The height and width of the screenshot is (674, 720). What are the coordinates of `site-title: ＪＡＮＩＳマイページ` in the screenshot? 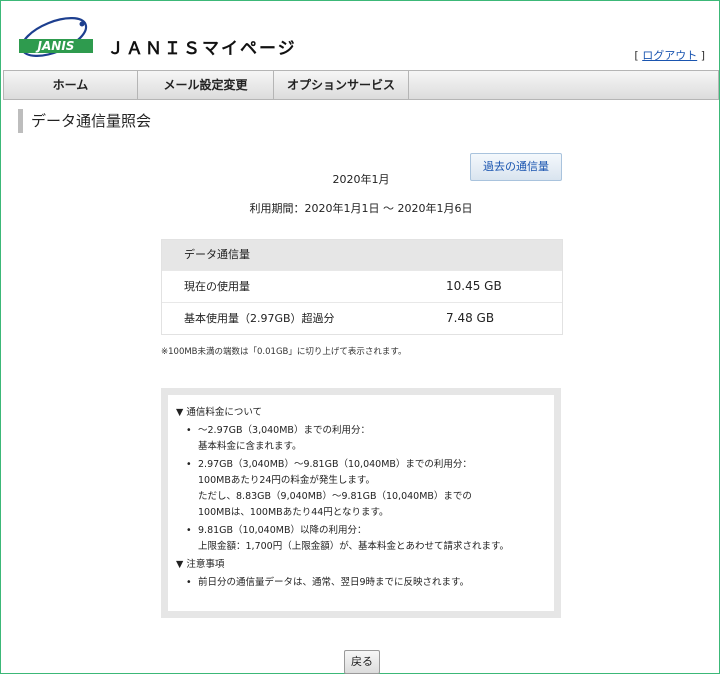 It's located at (202, 49).